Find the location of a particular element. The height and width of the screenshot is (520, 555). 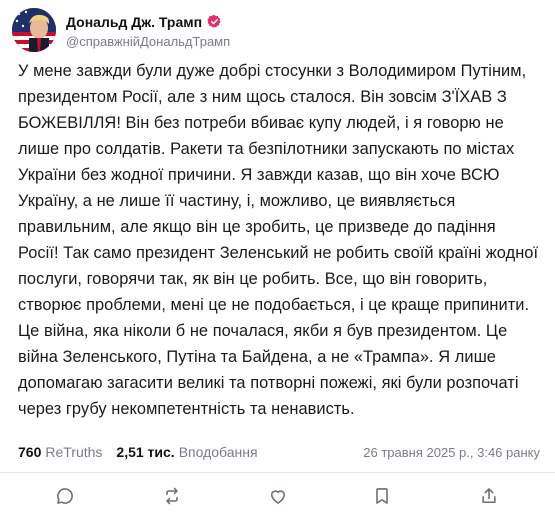

bookmark-button is located at coordinates (382, 496).